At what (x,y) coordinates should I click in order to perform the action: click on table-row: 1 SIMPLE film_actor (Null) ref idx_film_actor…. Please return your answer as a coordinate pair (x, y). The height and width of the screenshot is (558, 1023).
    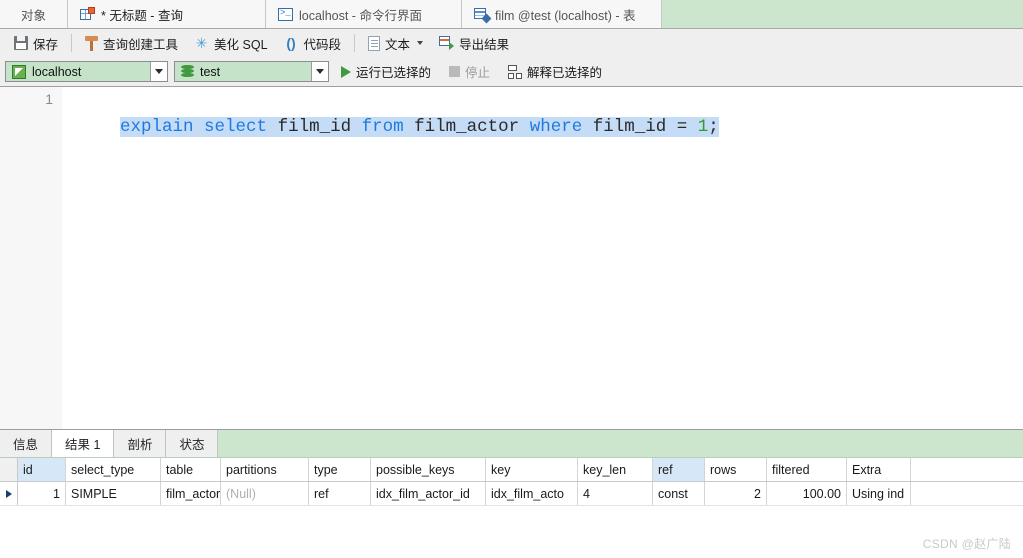
    Looking at the image, I should click on (511, 494).